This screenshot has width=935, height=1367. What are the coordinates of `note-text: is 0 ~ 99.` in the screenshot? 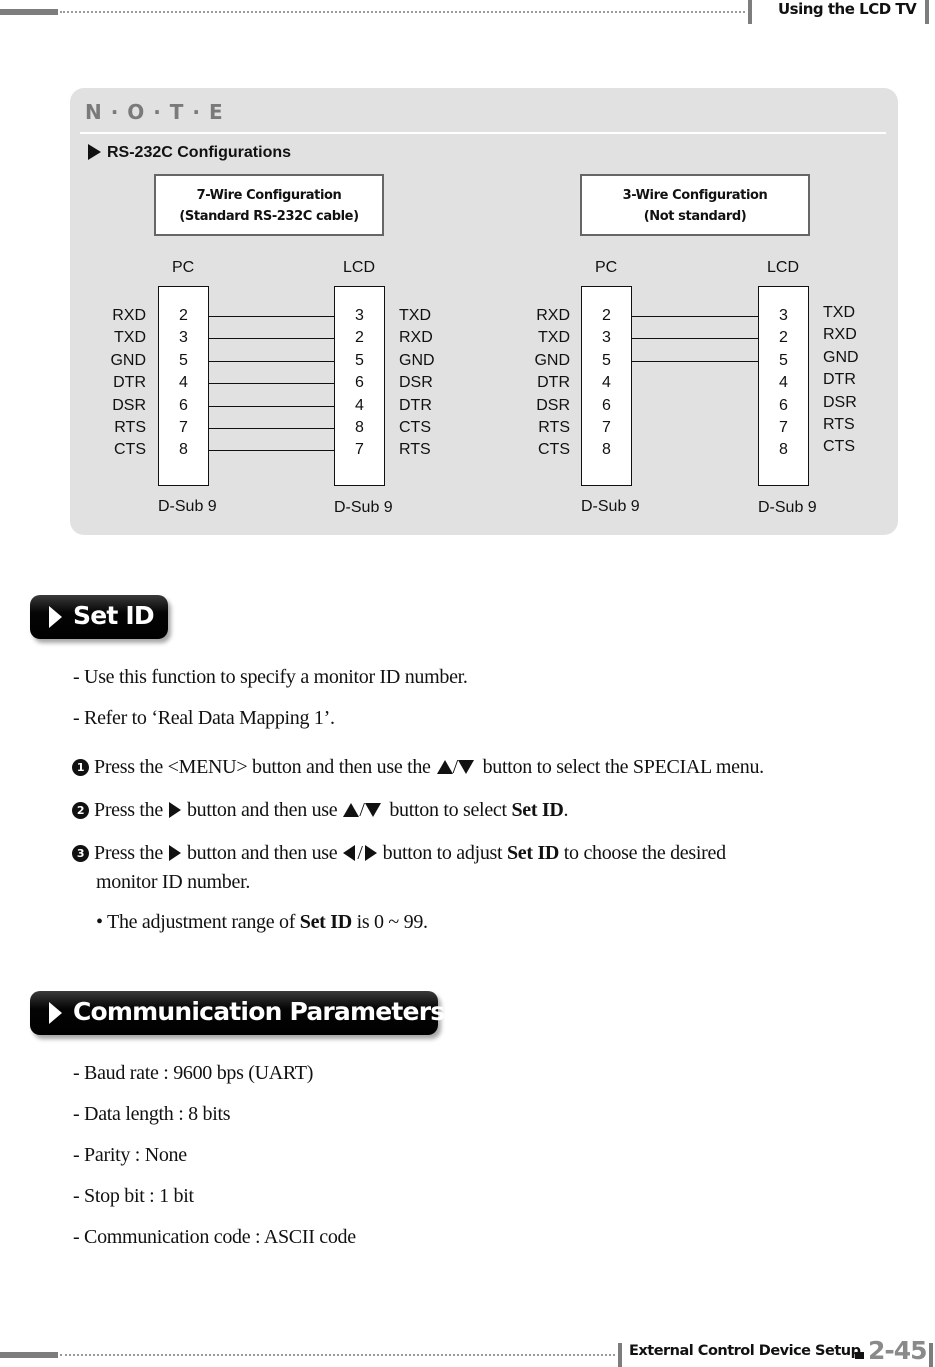 It's located at (392, 922).